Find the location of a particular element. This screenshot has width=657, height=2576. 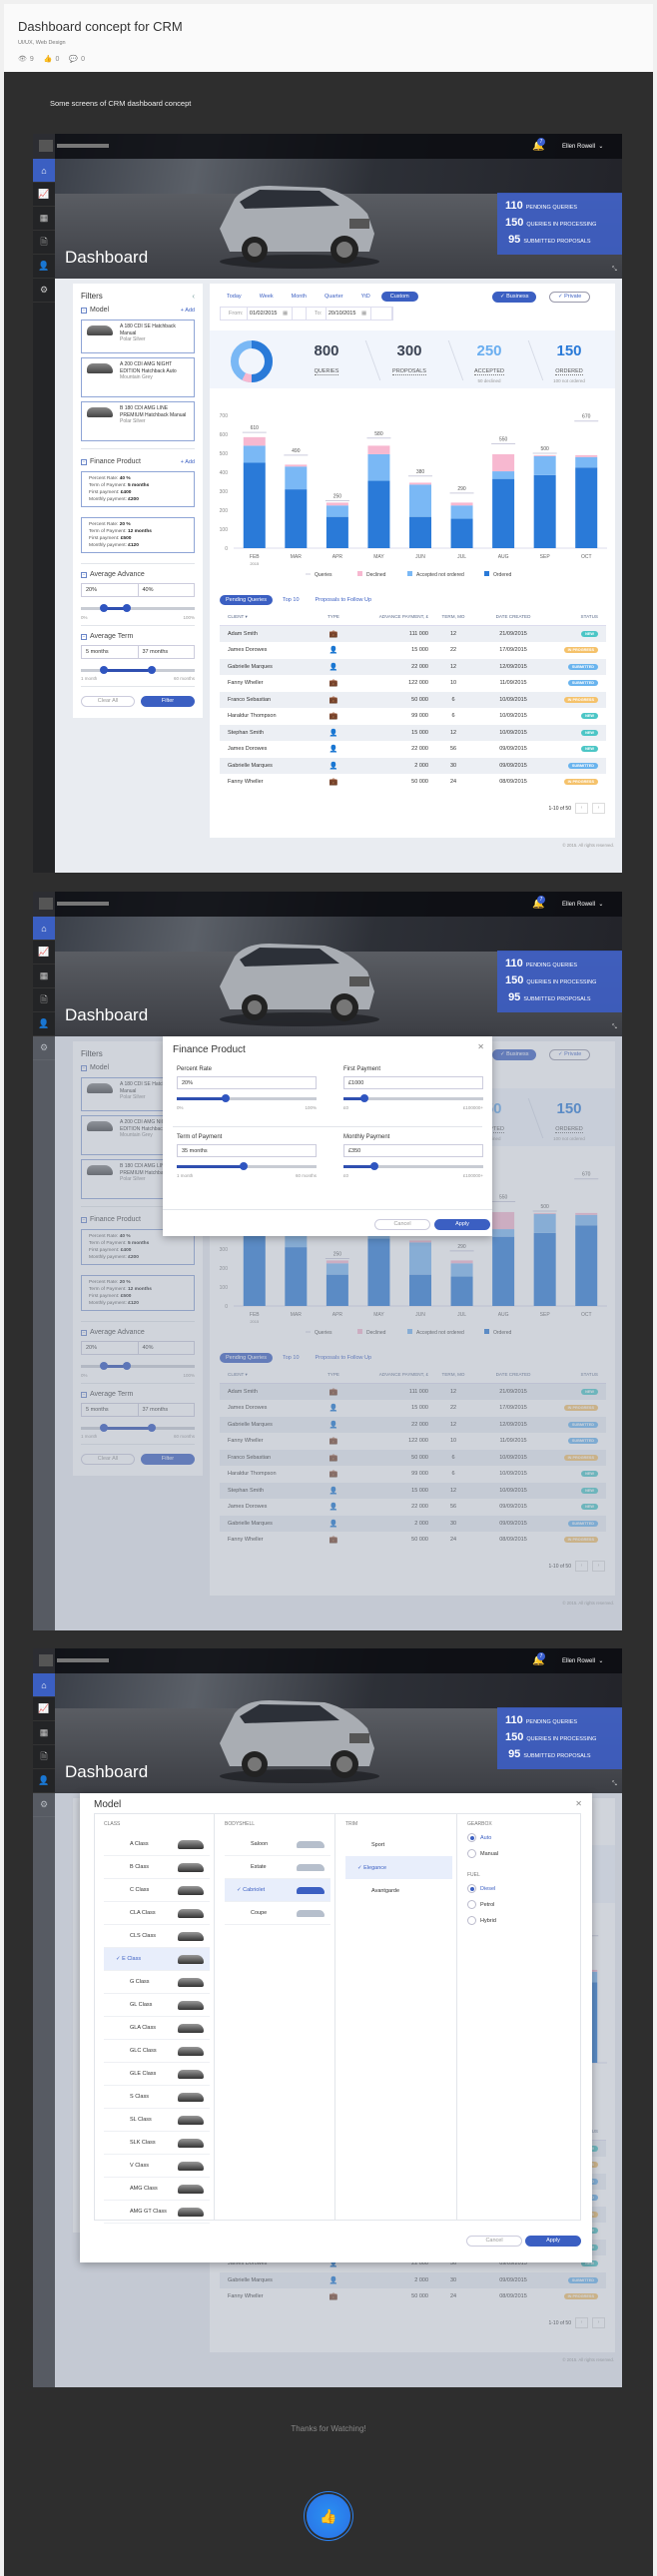

table-row: Stephan Smith 👤 15 000 12 10/09/2015 NEW is located at coordinates (413, 733).